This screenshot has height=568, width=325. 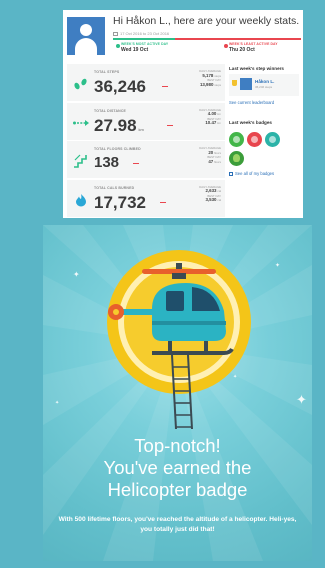 I want to click on badge-red-icon, so click(x=254, y=139).